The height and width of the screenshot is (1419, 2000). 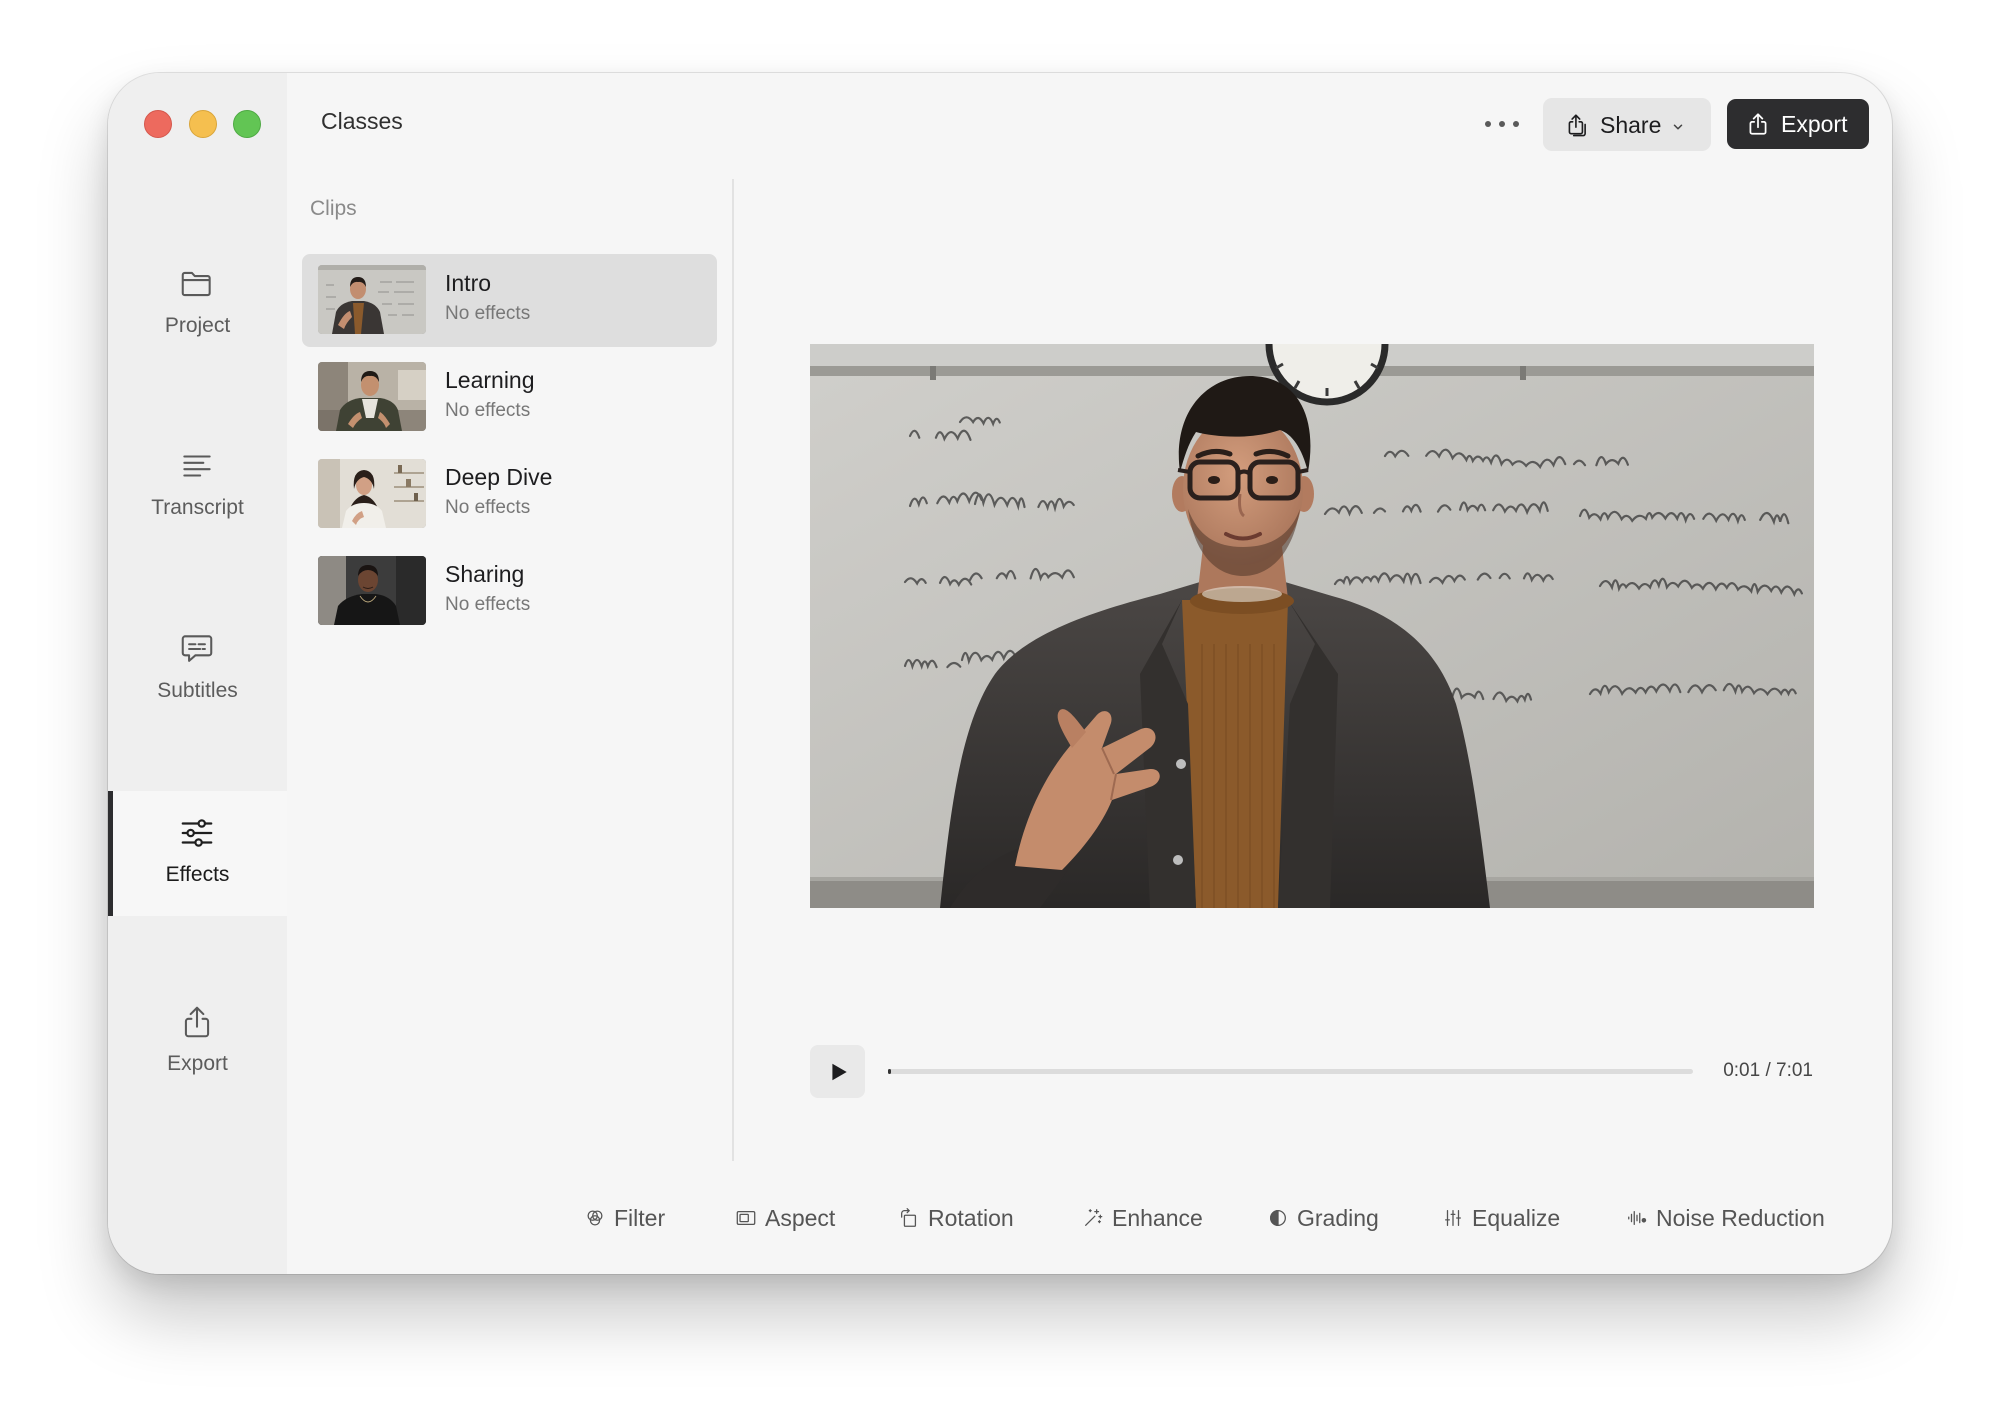 I want to click on clip-title: Sharing, so click(x=485, y=574).